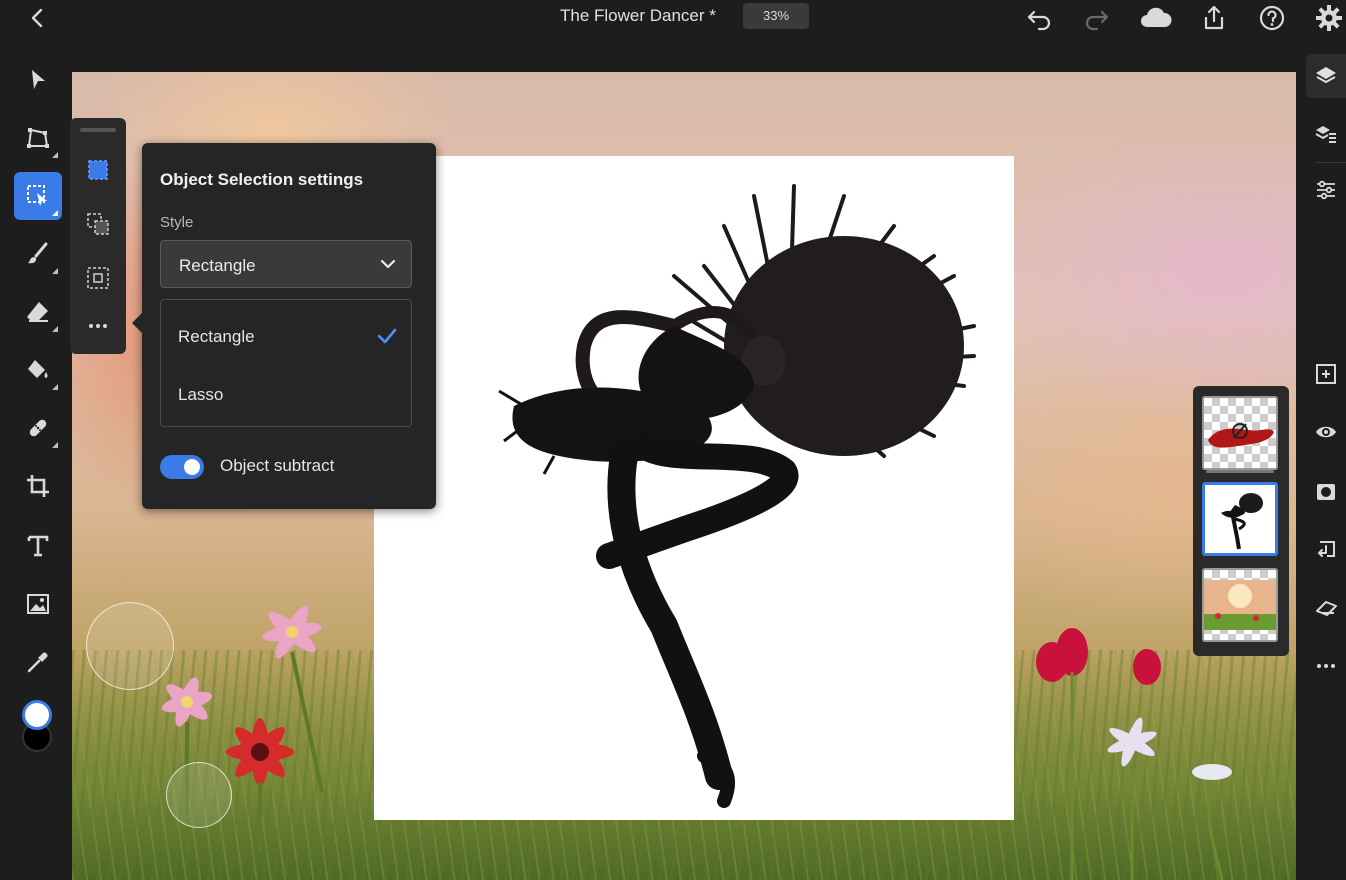 The width and height of the screenshot is (1346, 880). Describe the element at coordinates (286, 264) in the screenshot. I see `style-dropdown: Rectangle` at that location.